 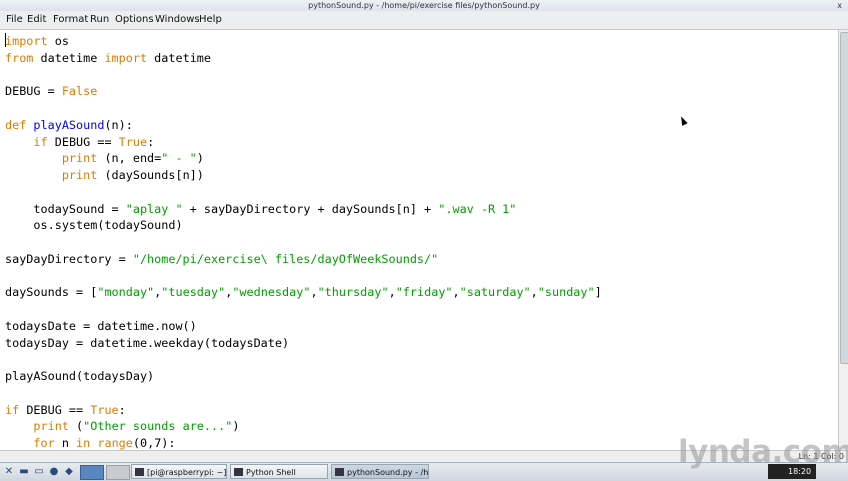 What do you see at coordinates (104, 409) in the screenshot?
I see `code-token: True` at bounding box center [104, 409].